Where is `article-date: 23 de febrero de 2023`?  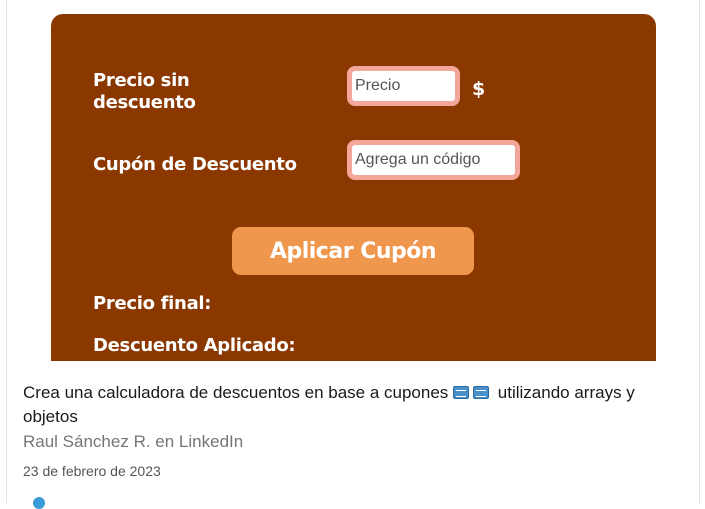 article-date: 23 de febrero de 2023 is located at coordinates (92, 471).